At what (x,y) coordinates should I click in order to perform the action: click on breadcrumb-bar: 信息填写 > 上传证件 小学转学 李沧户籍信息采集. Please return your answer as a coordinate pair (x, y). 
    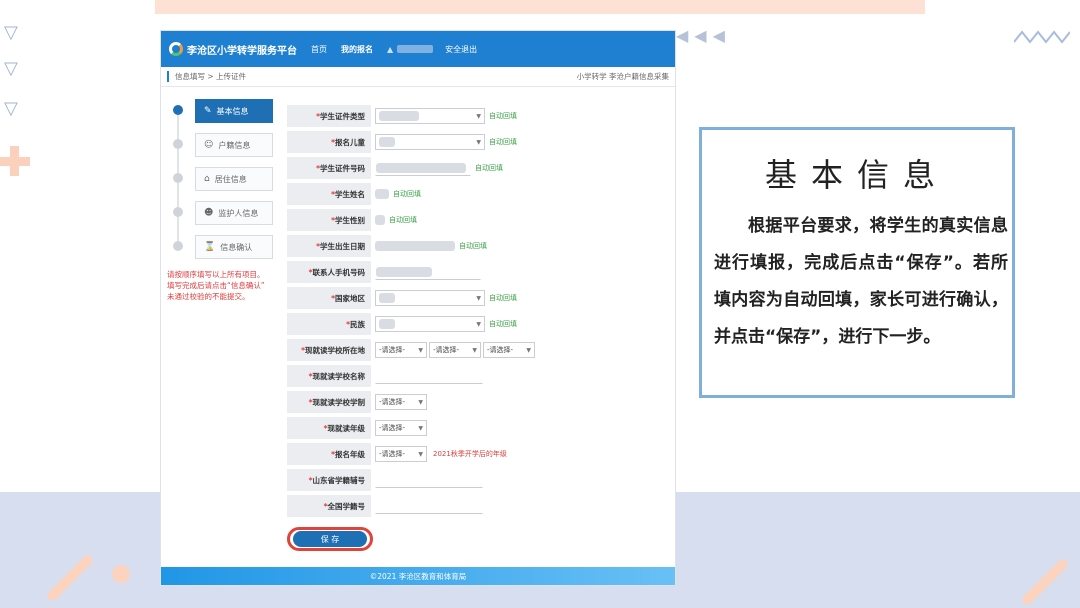
    Looking at the image, I should click on (418, 77).